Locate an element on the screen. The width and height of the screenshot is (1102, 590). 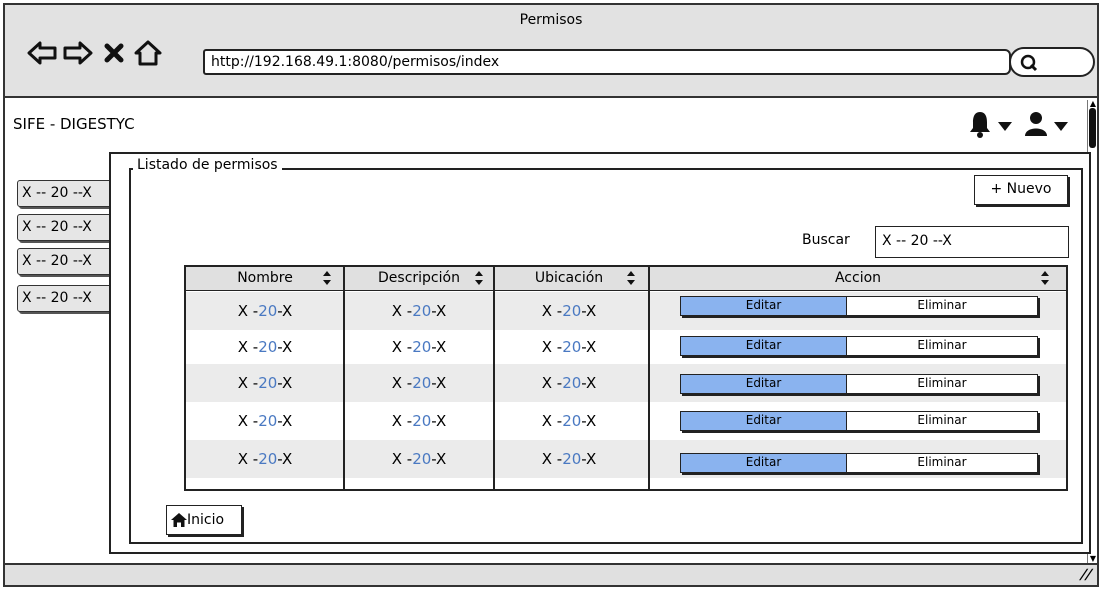
panel-legend: Listado de permisos is located at coordinates (207, 165).